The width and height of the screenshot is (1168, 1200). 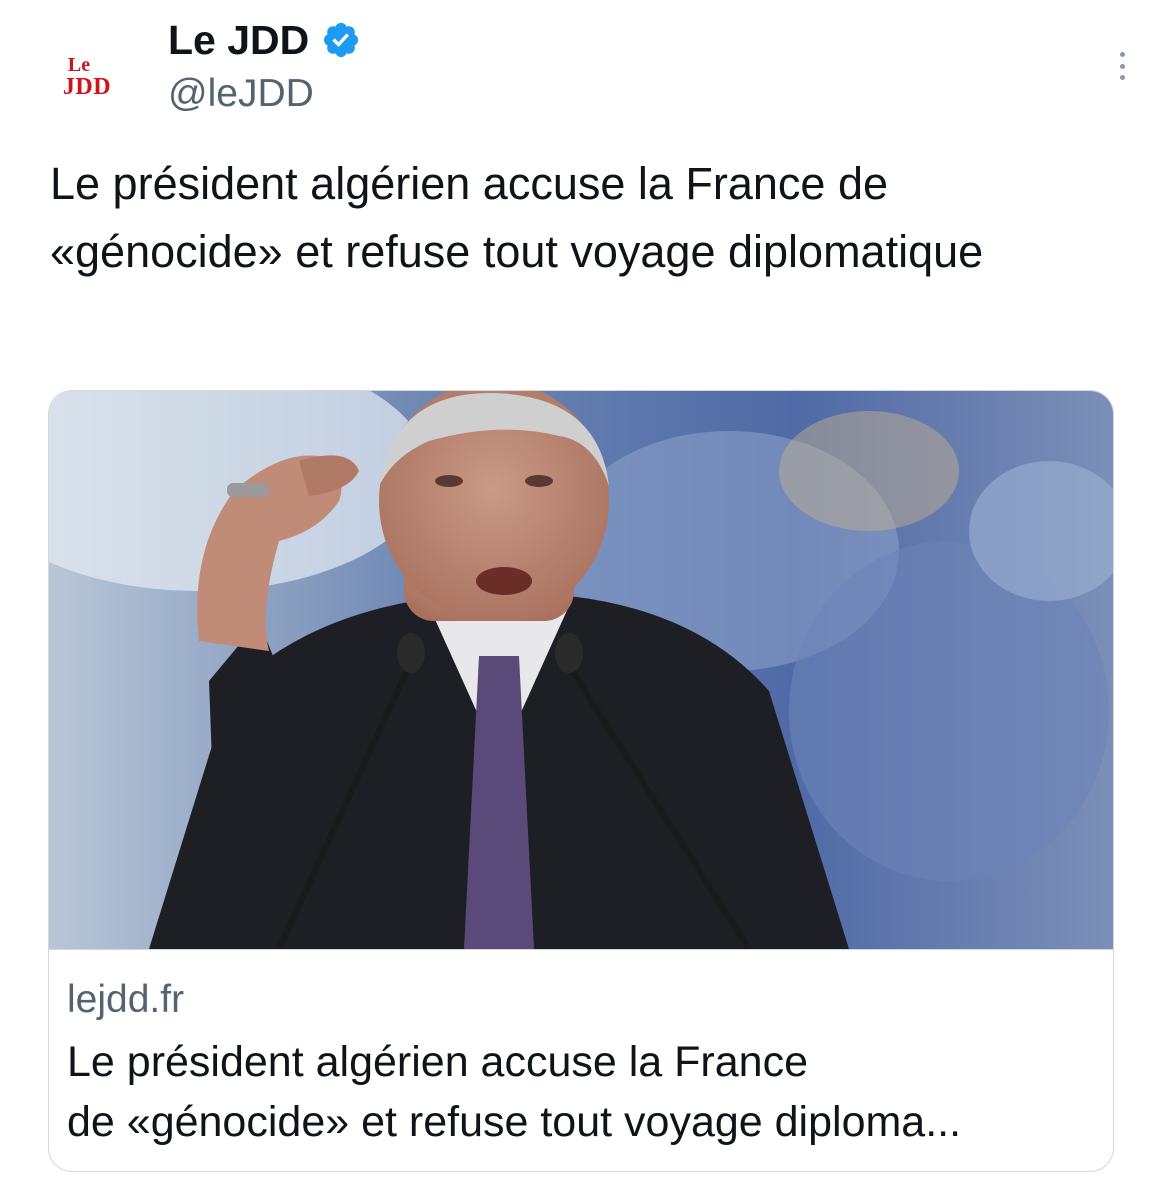 I want to click on link-card-title-line1: Le président algérien accuse la France, so click(x=437, y=1062).